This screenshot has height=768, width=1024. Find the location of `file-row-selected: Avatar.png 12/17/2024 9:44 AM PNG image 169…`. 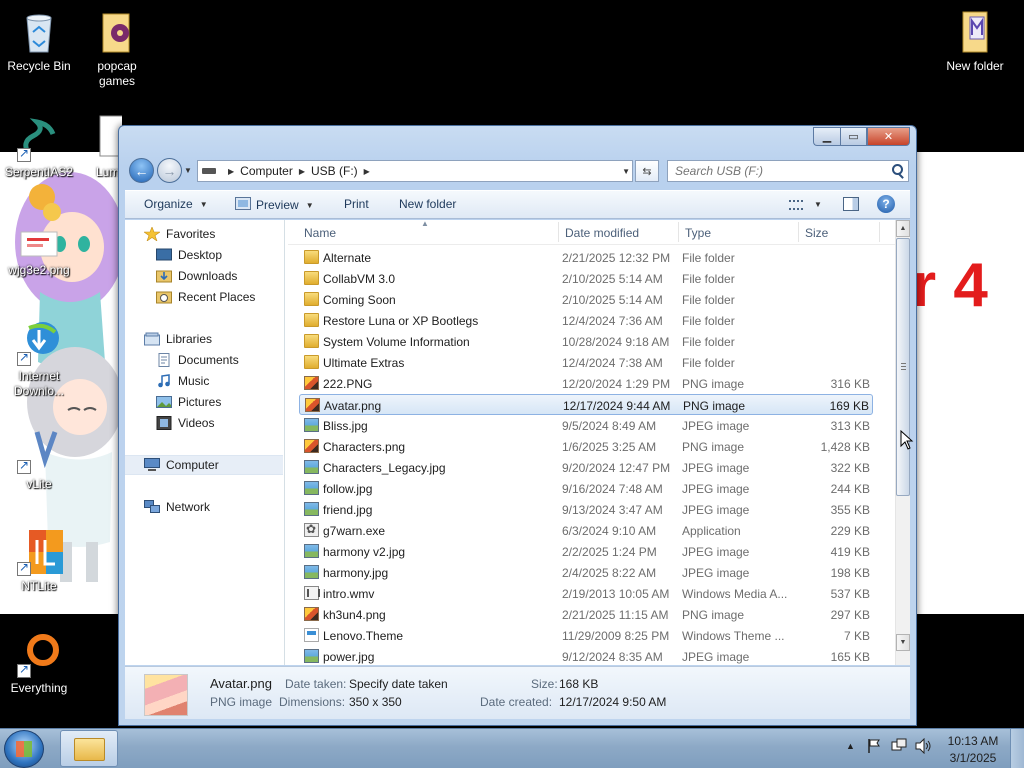

file-row-selected: Avatar.png 12/17/2024 9:44 AM PNG image 169… is located at coordinates (586, 404).